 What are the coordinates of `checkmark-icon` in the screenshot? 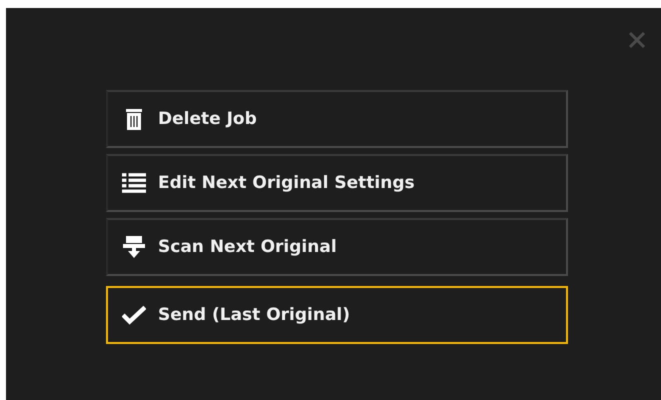 It's located at (134, 315).